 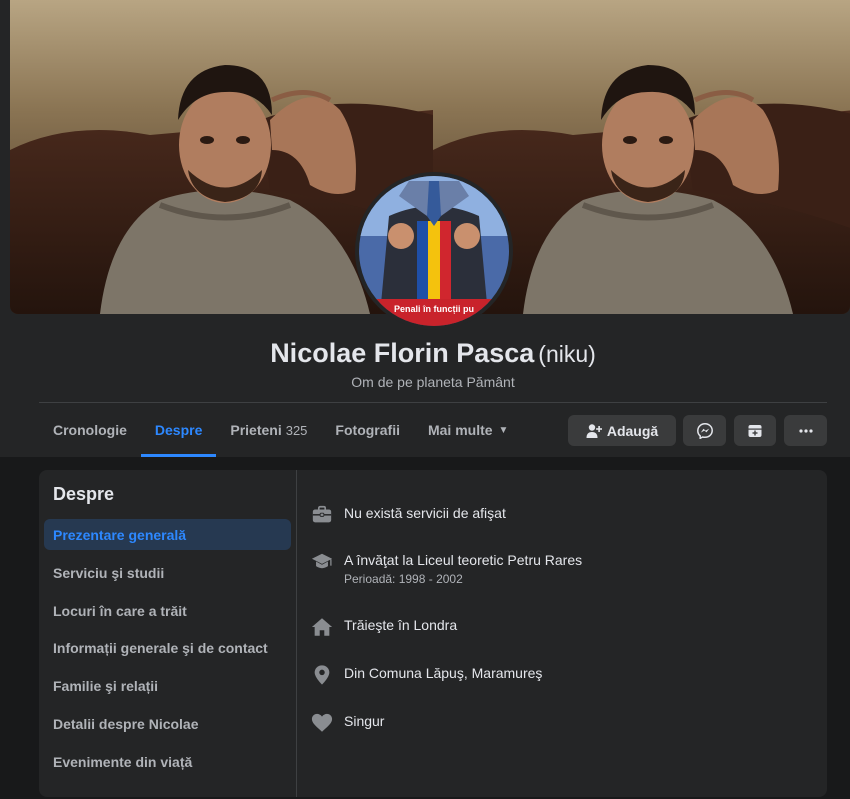 I want to click on more-options-button, so click(x=805, y=430).